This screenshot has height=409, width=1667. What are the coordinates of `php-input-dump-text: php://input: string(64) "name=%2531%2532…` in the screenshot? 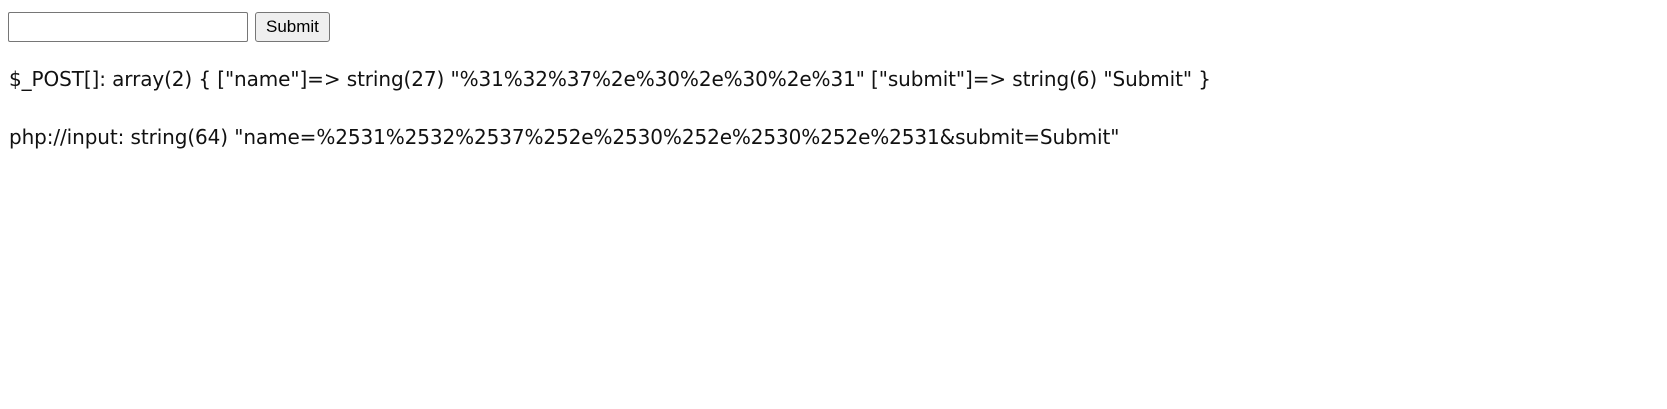 It's located at (564, 137).